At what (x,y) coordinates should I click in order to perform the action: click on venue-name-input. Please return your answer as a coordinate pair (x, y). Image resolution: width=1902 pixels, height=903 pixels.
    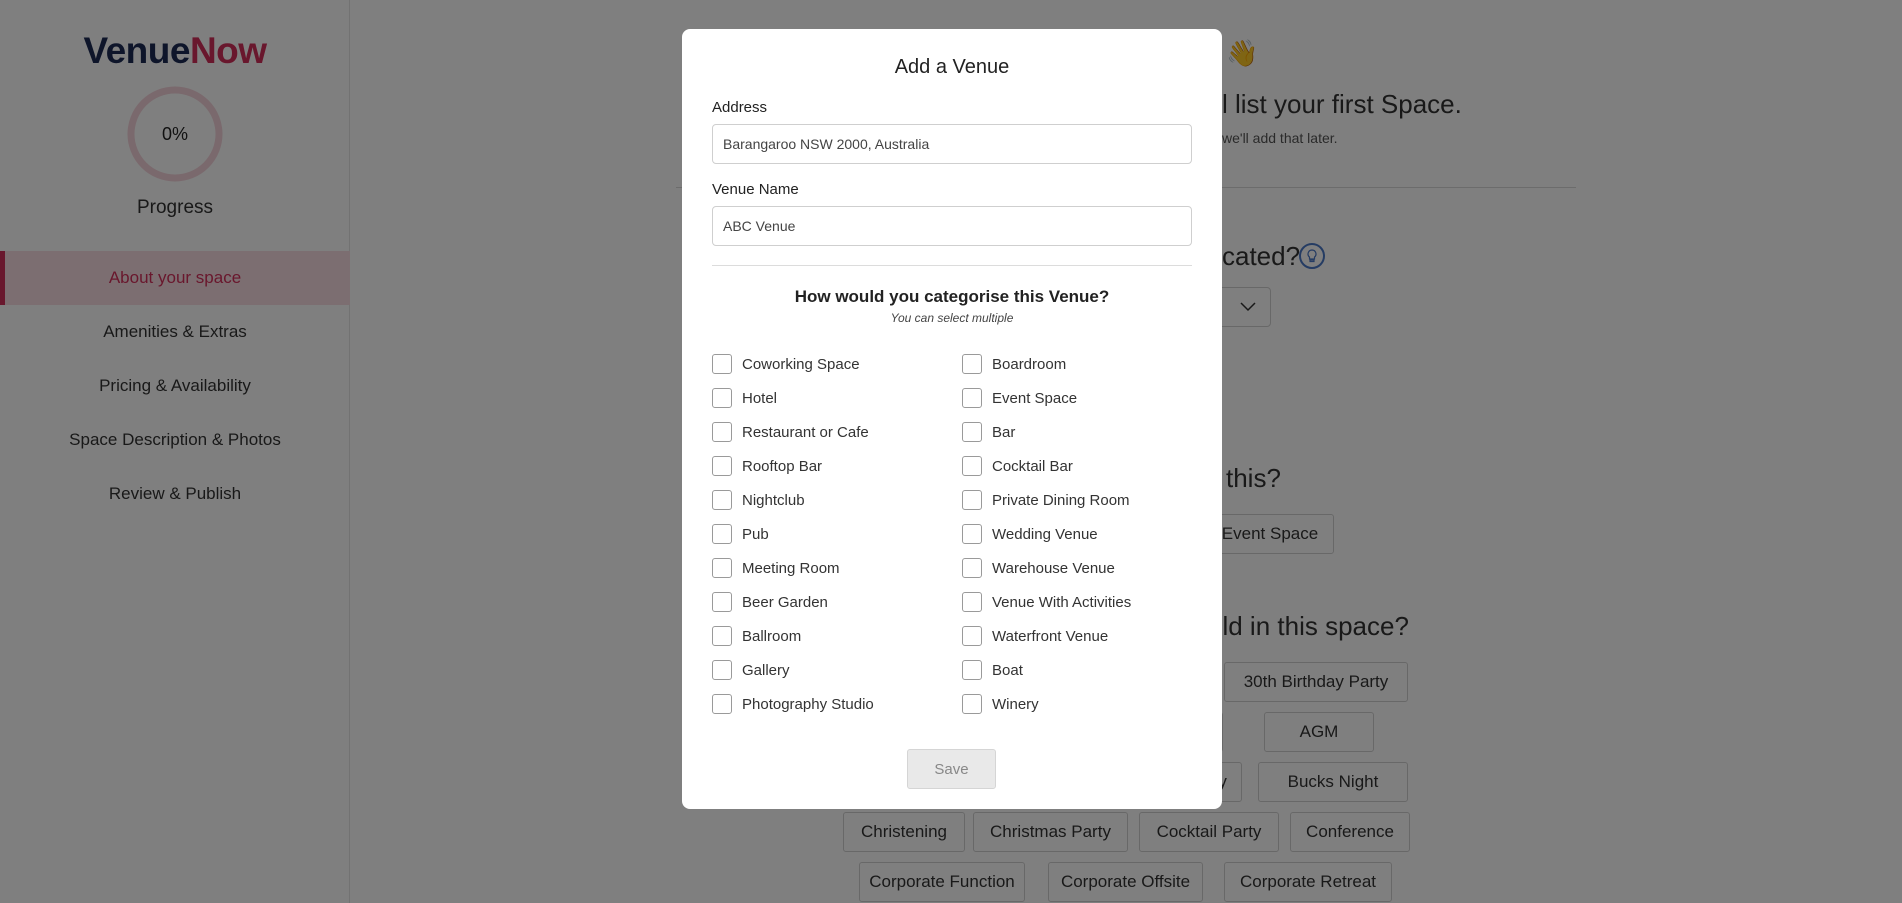
    Looking at the image, I should click on (952, 226).